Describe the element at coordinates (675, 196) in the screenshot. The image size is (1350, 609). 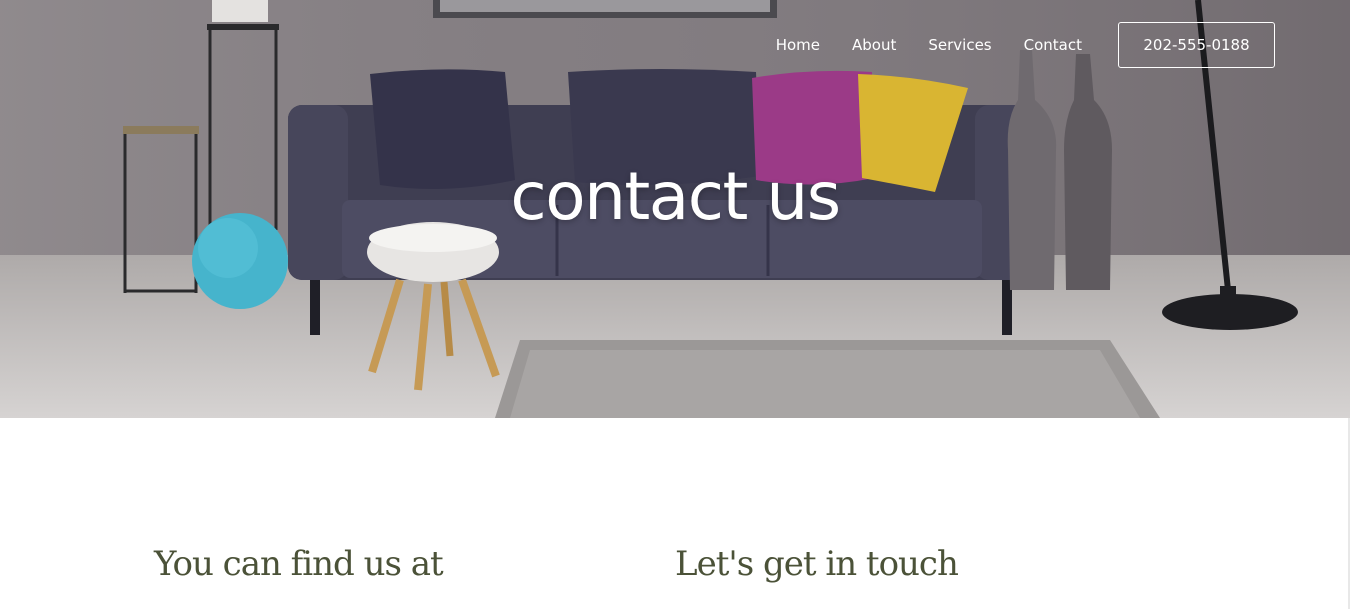
I see `page-title: contact us` at that location.